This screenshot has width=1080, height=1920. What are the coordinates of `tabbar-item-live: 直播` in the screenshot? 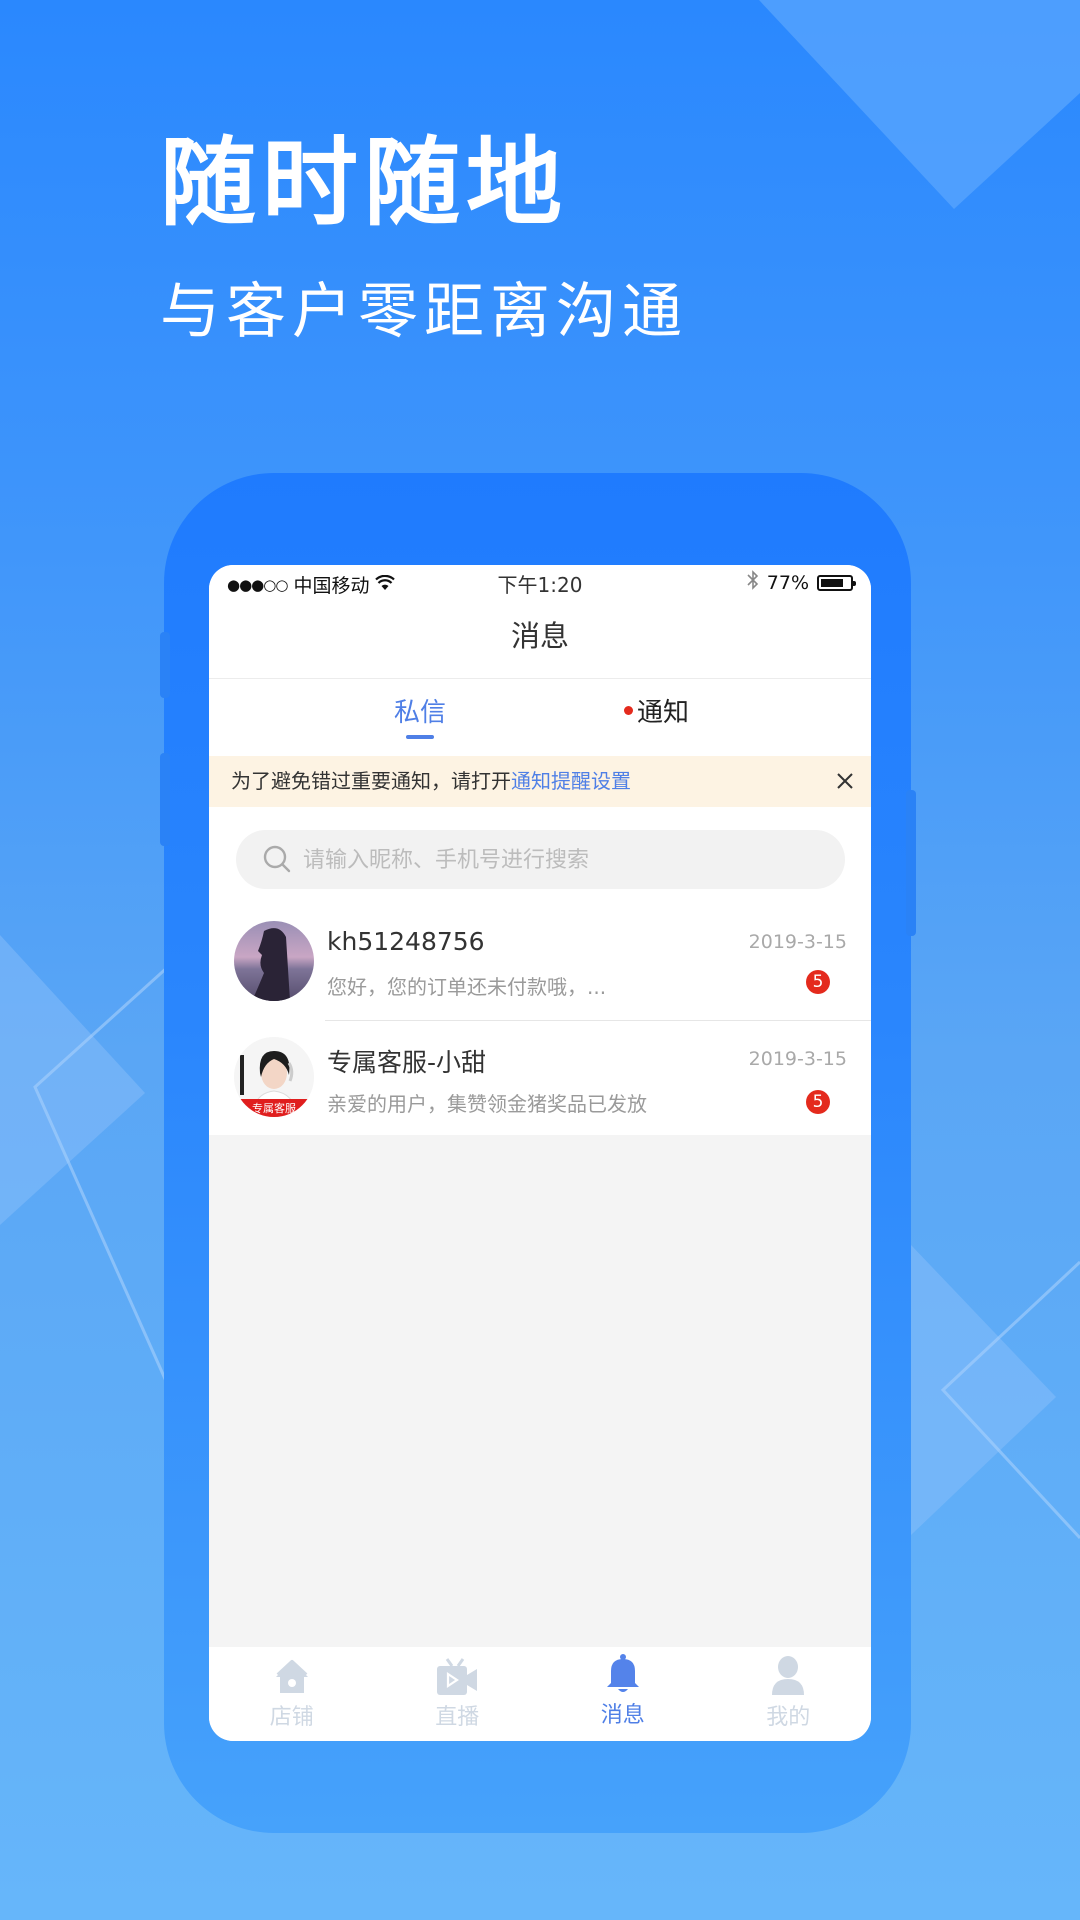 It's located at (458, 1694).